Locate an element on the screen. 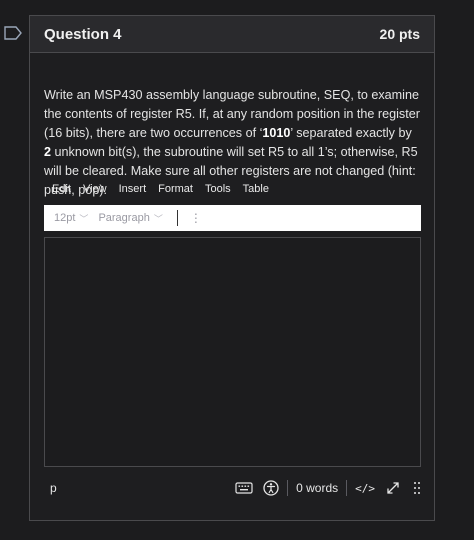  prompt-text-2: ’ separated exactly by is located at coordinates (351, 133).